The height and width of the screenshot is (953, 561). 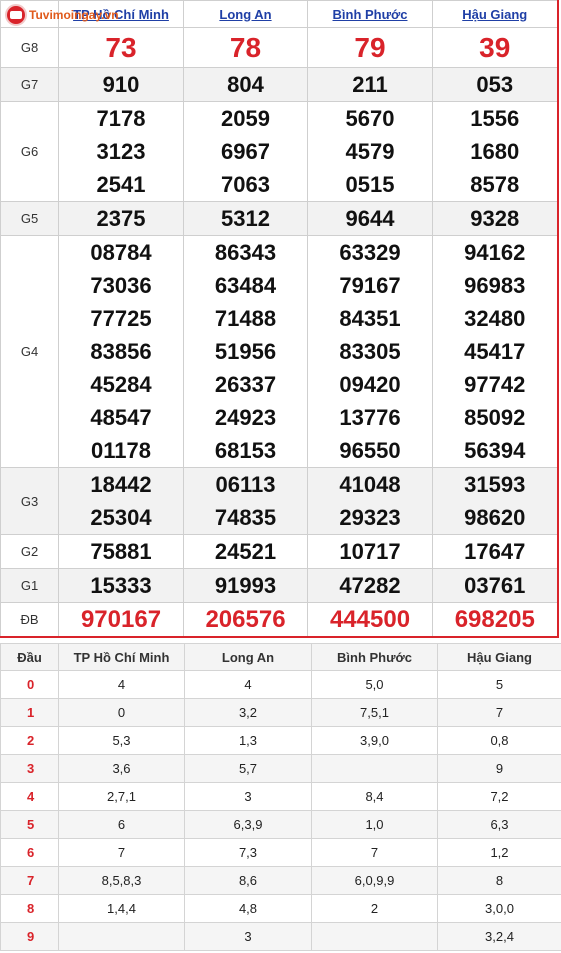 What do you see at coordinates (29, 551) in the screenshot?
I see `prize-label: G2` at bounding box center [29, 551].